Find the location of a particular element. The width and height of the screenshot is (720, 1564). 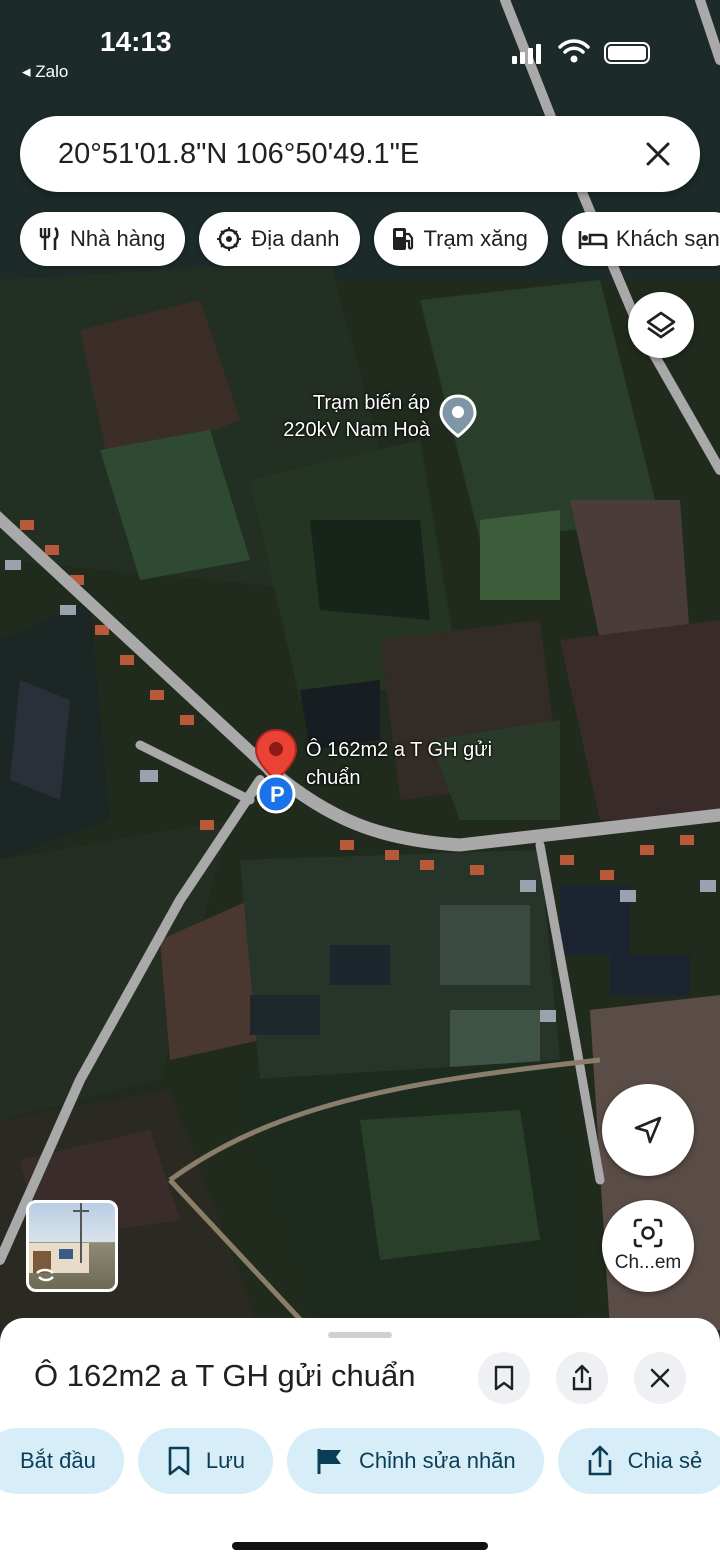

place-pin-icon is located at coordinates (458, 416).